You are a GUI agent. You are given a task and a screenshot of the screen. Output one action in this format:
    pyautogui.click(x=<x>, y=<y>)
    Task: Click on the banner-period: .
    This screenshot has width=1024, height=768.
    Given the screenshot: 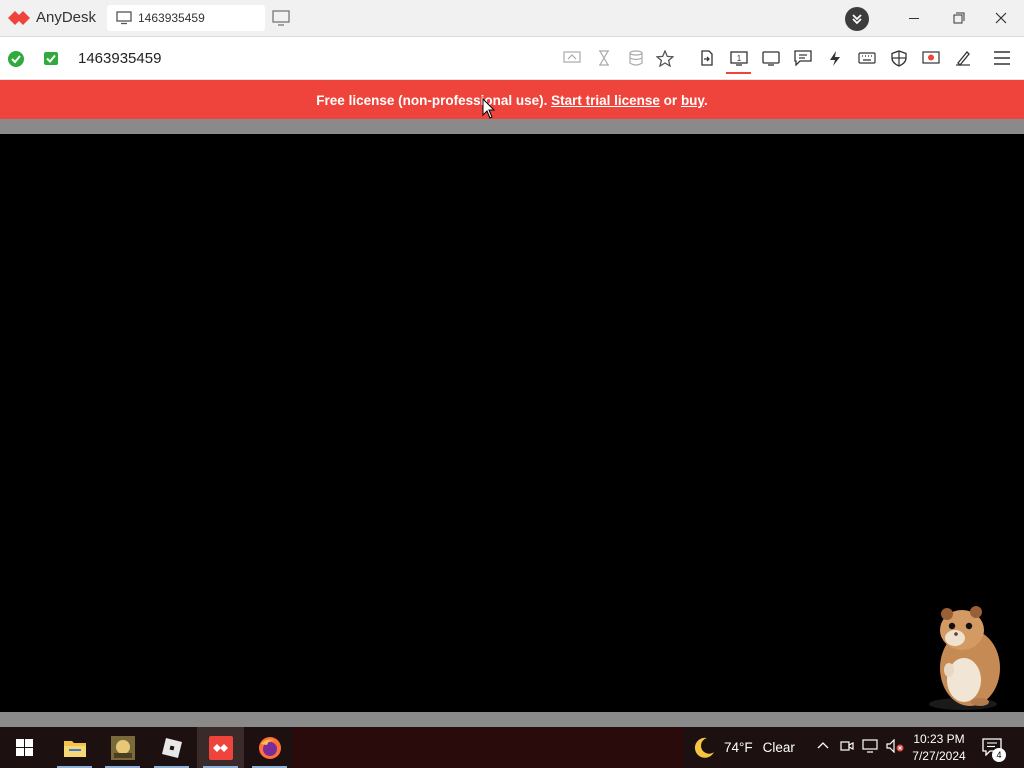 What is the action you would take?
    pyautogui.click(x=705, y=100)
    